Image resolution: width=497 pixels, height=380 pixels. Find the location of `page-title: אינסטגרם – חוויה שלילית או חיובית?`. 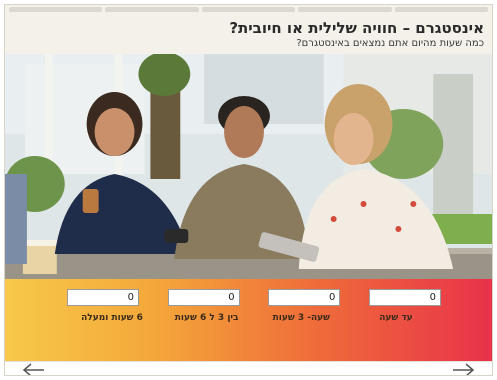

page-title: אינסטגרם – חוויה שלילית או חיובית? is located at coordinates (356, 28).